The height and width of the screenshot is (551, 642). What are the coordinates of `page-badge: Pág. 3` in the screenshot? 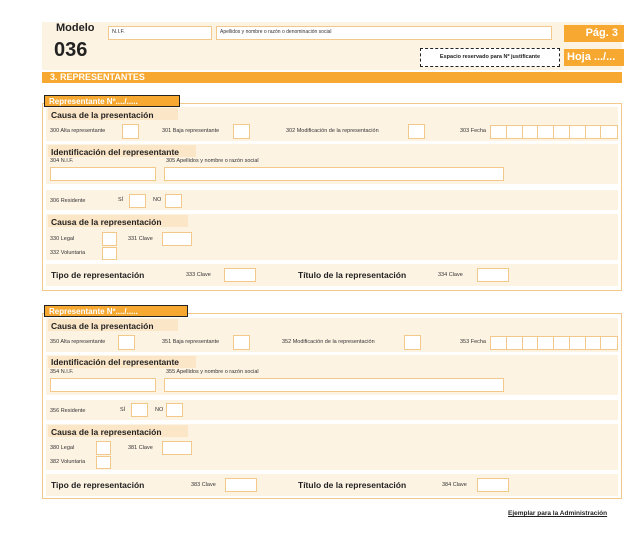 It's located at (594, 33).